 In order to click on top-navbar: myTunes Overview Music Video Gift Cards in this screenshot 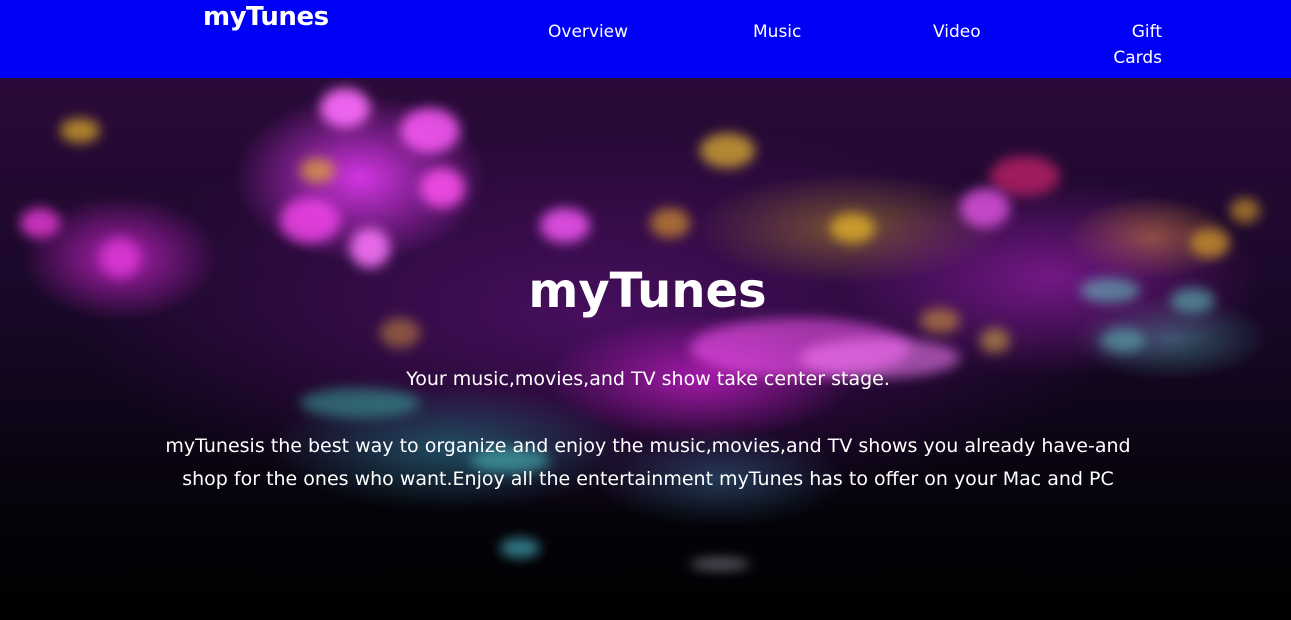, I will do `click(645, 39)`.